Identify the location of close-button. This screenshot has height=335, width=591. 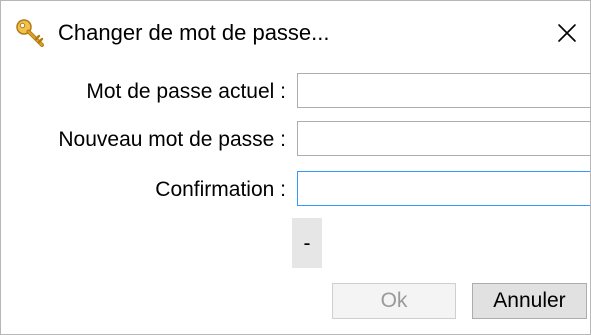
(567, 34).